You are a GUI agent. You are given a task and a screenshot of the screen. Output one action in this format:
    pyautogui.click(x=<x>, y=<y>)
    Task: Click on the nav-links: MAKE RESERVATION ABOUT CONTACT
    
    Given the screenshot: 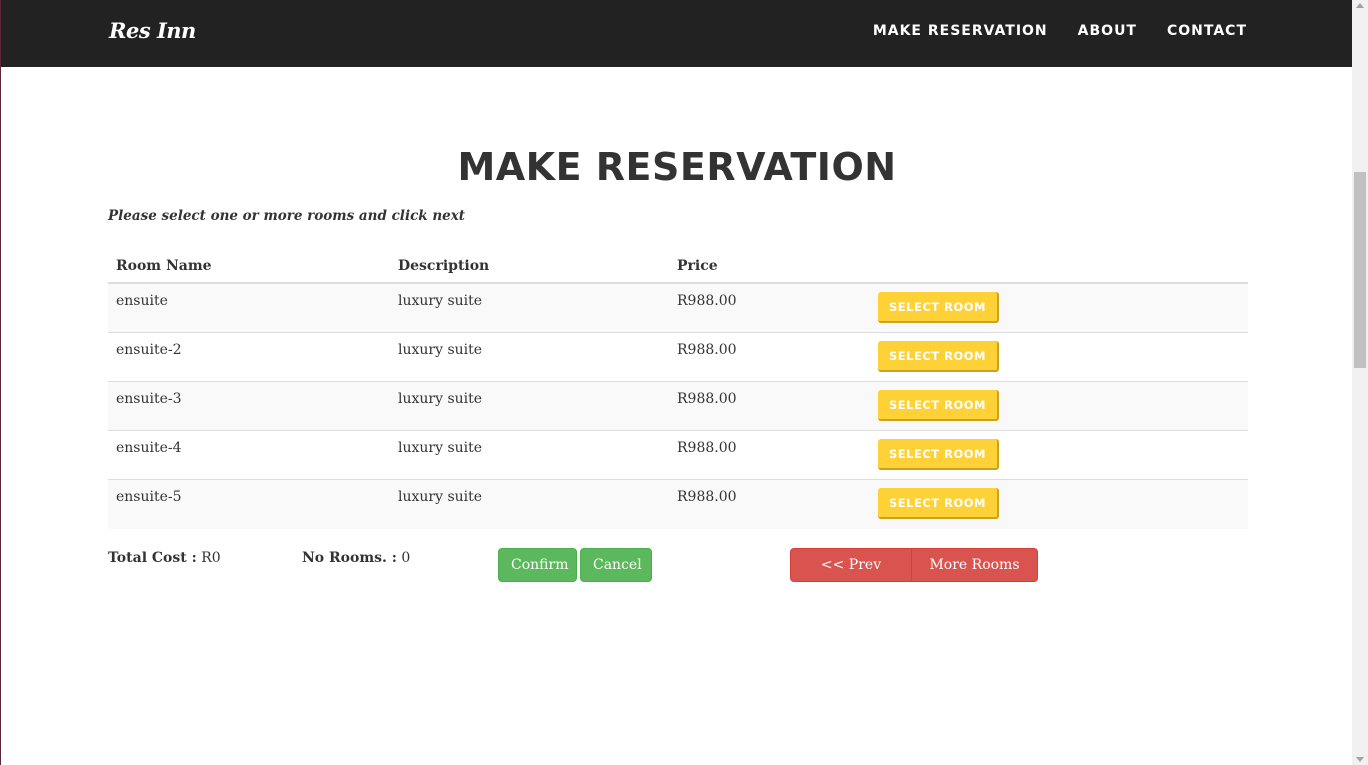 What is the action you would take?
    pyautogui.click(x=1060, y=31)
    